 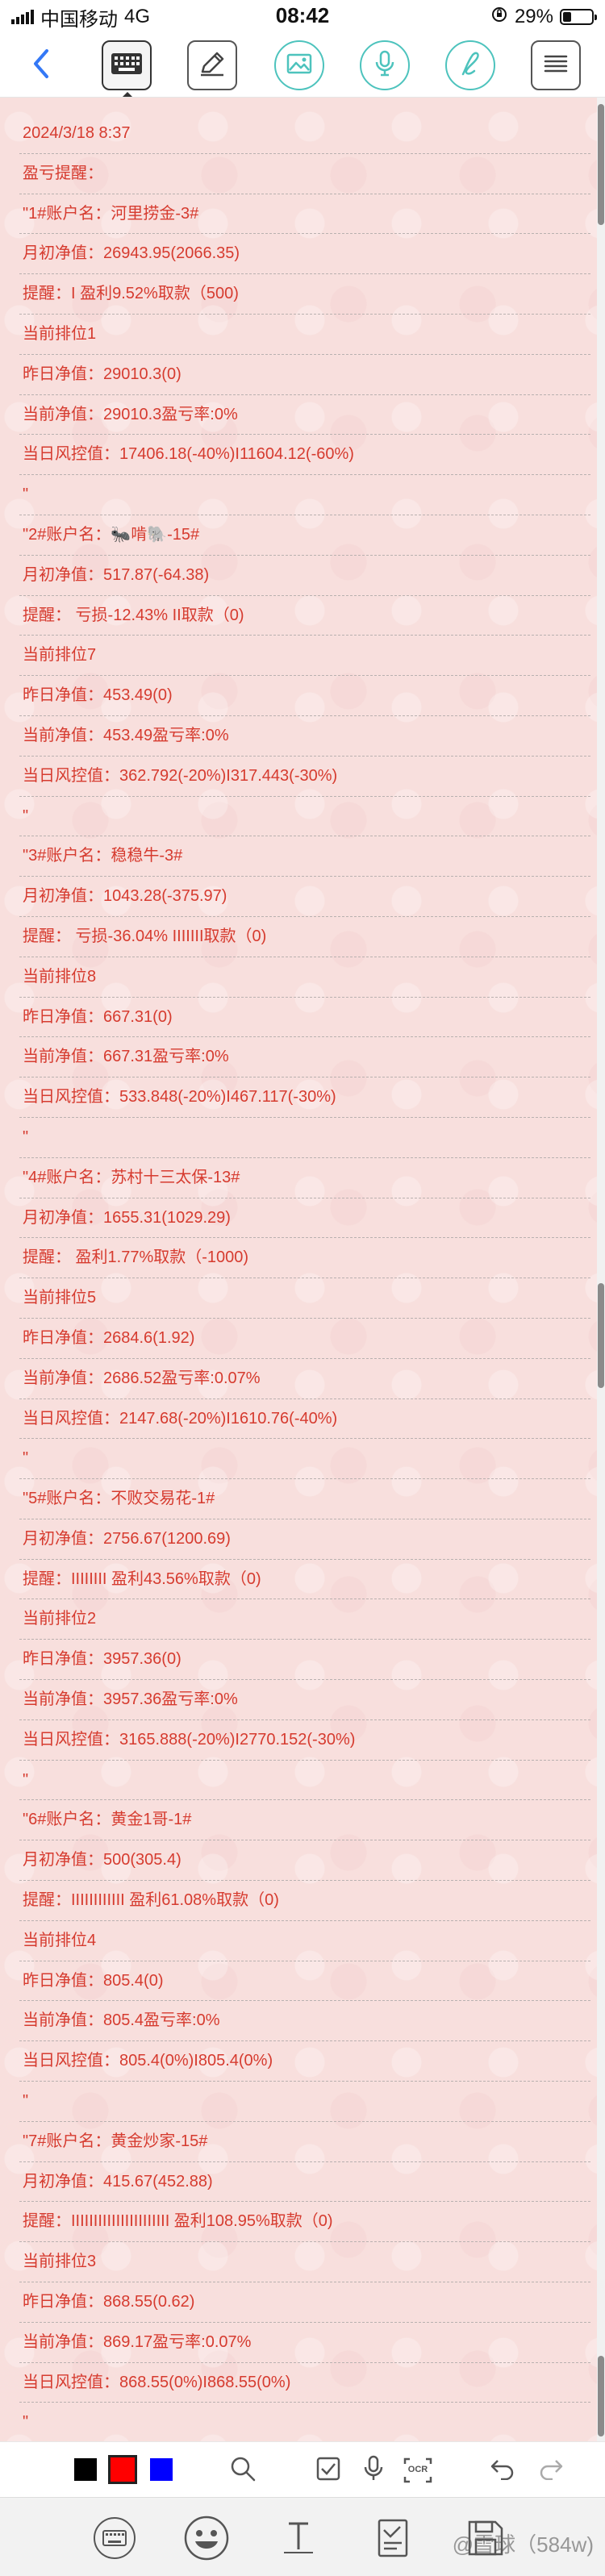 I want to click on emoji-button, so click(x=206, y=2540).